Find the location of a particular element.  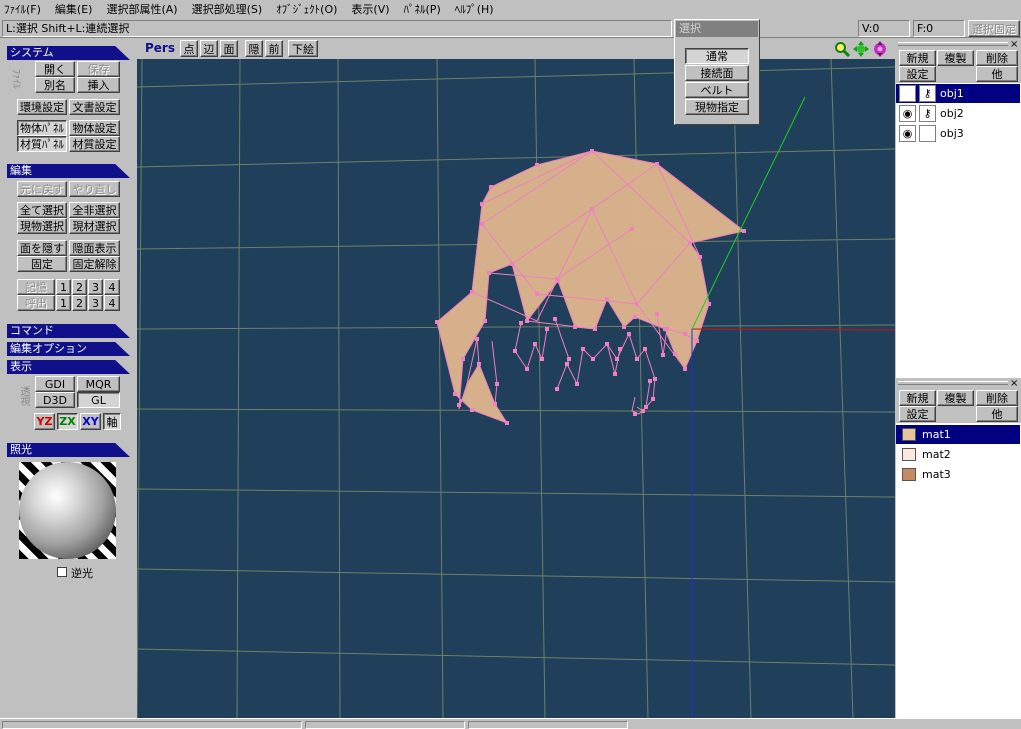

select-all-button: 全て選択 is located at coordinates (42, 210).